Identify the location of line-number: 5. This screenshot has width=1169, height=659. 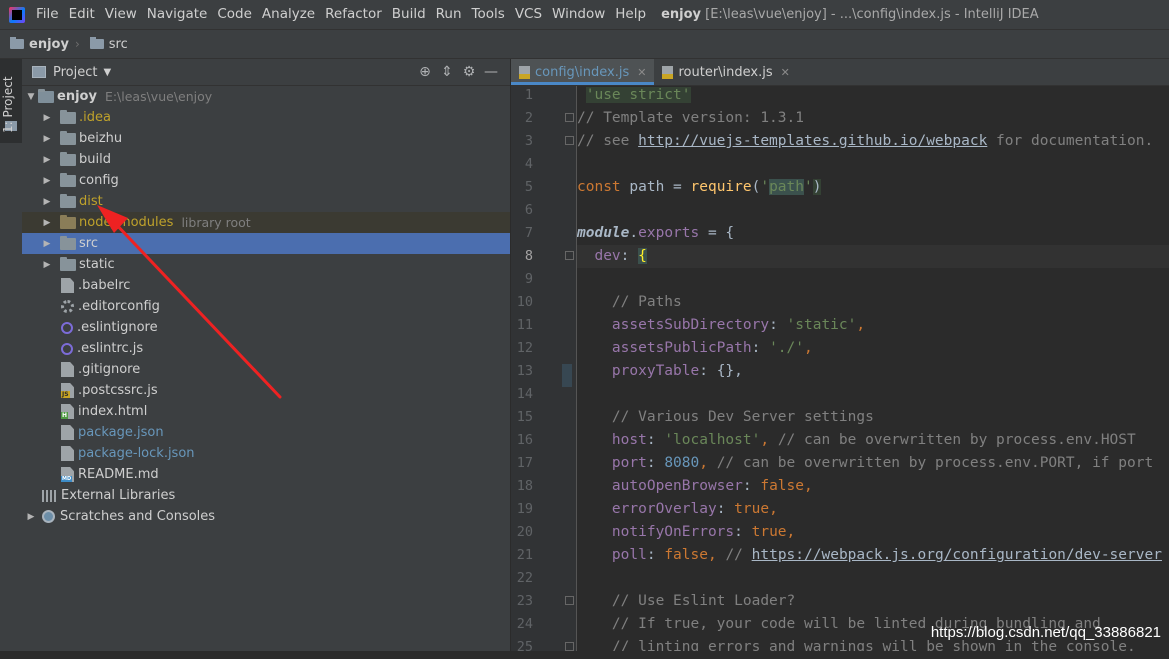
(528, 187).